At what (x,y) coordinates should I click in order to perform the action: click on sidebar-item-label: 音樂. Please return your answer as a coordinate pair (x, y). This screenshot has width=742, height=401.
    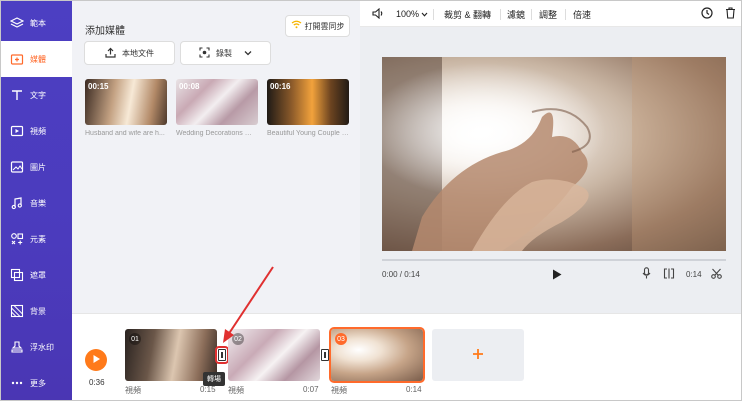
    Looking at the image, I should click on (38, 203).